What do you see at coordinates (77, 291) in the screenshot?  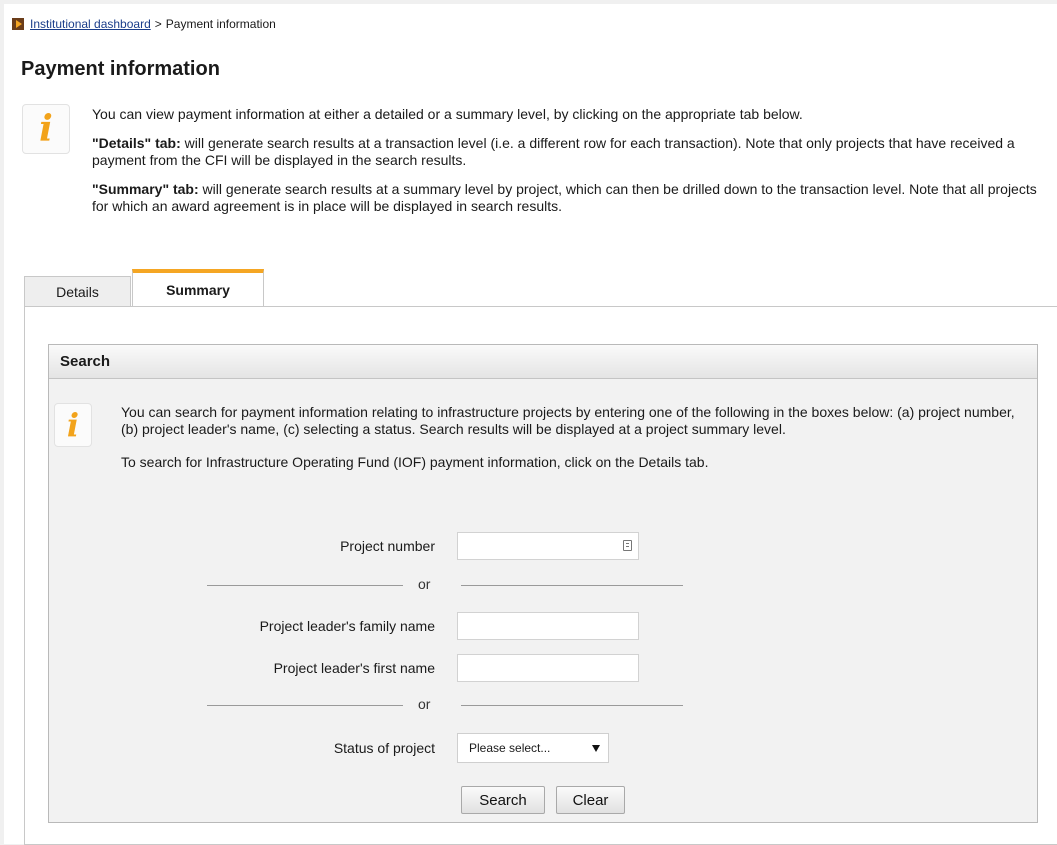 I see `tab-details: Details` at bounding box center [77, 291].